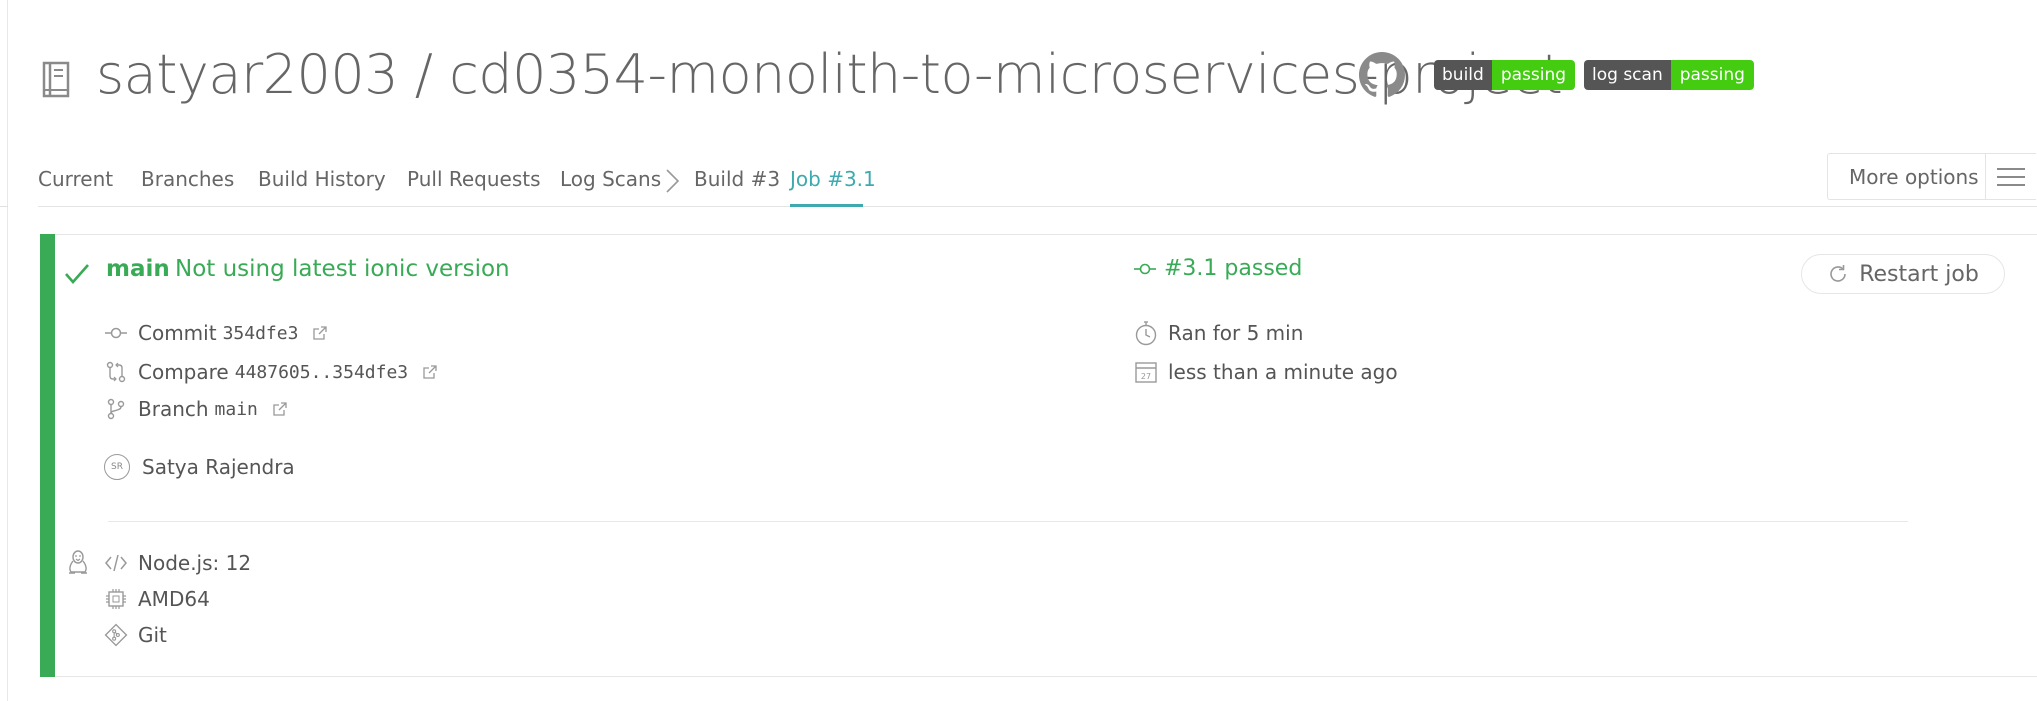 Image resolution: width=2037 pixels, height=701 pixels. Describe the element at coordinates (4, 206) in the screenshot. I see `left-border-tick` at that location.